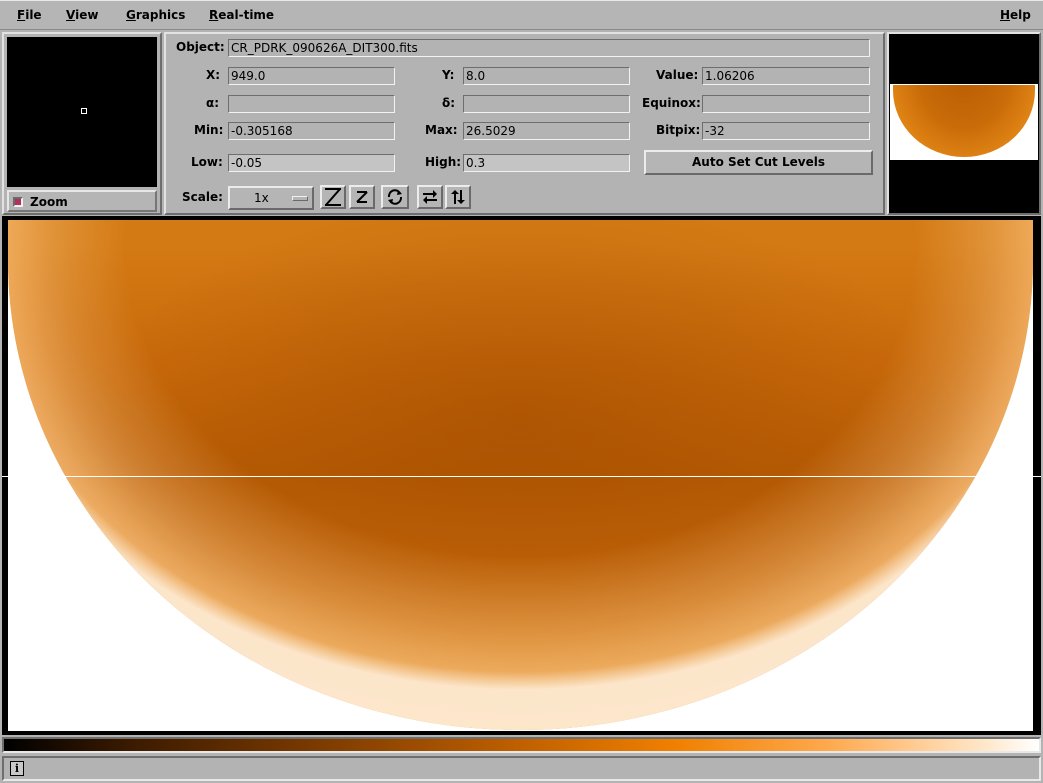 Image resolution: width=1043 pixels, height=783 pixels. I want to click on zoom-view, so click(82, 112).